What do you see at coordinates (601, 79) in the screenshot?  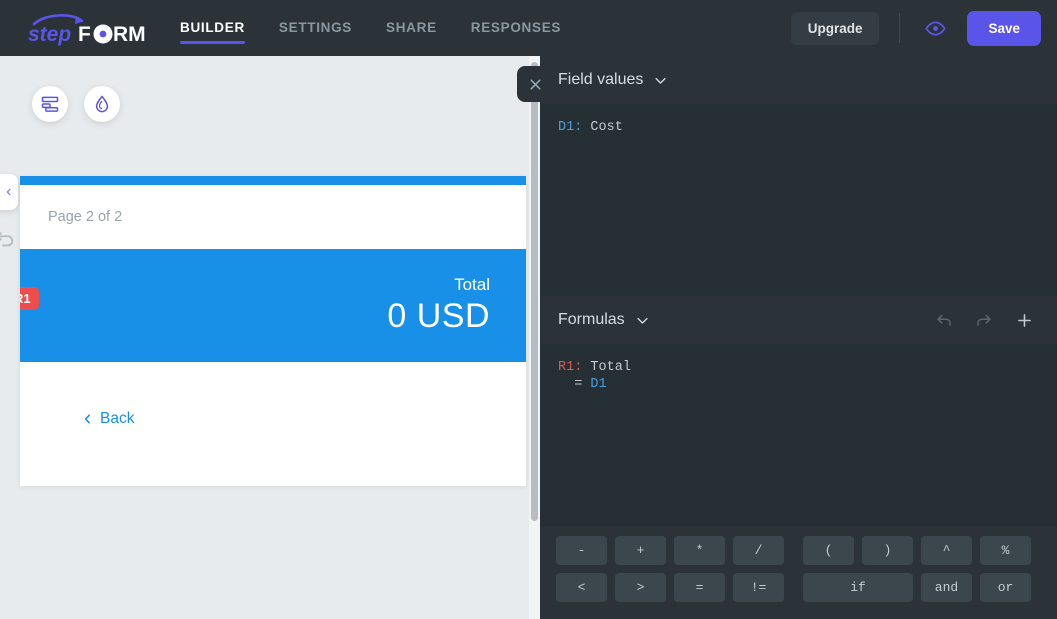 I see `field-values-title: Field values` at bounding box center [601, 79].